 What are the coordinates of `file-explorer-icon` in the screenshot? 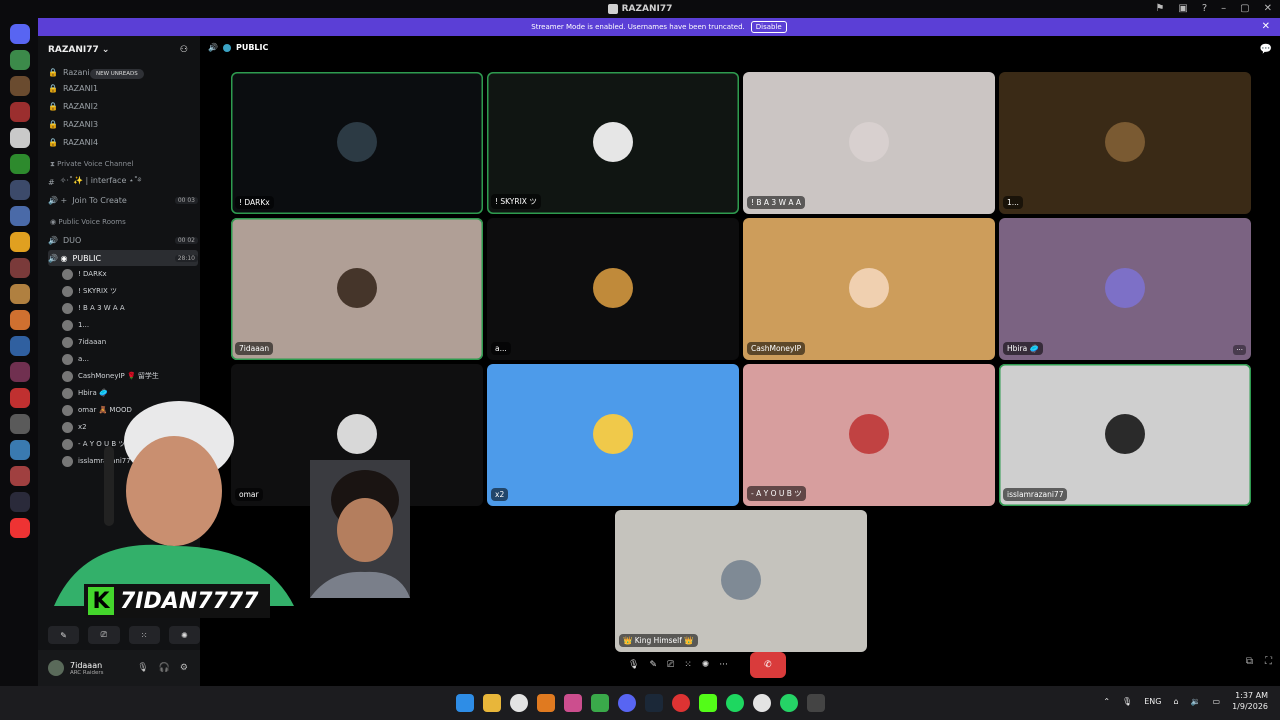 It's located at (492, 703).